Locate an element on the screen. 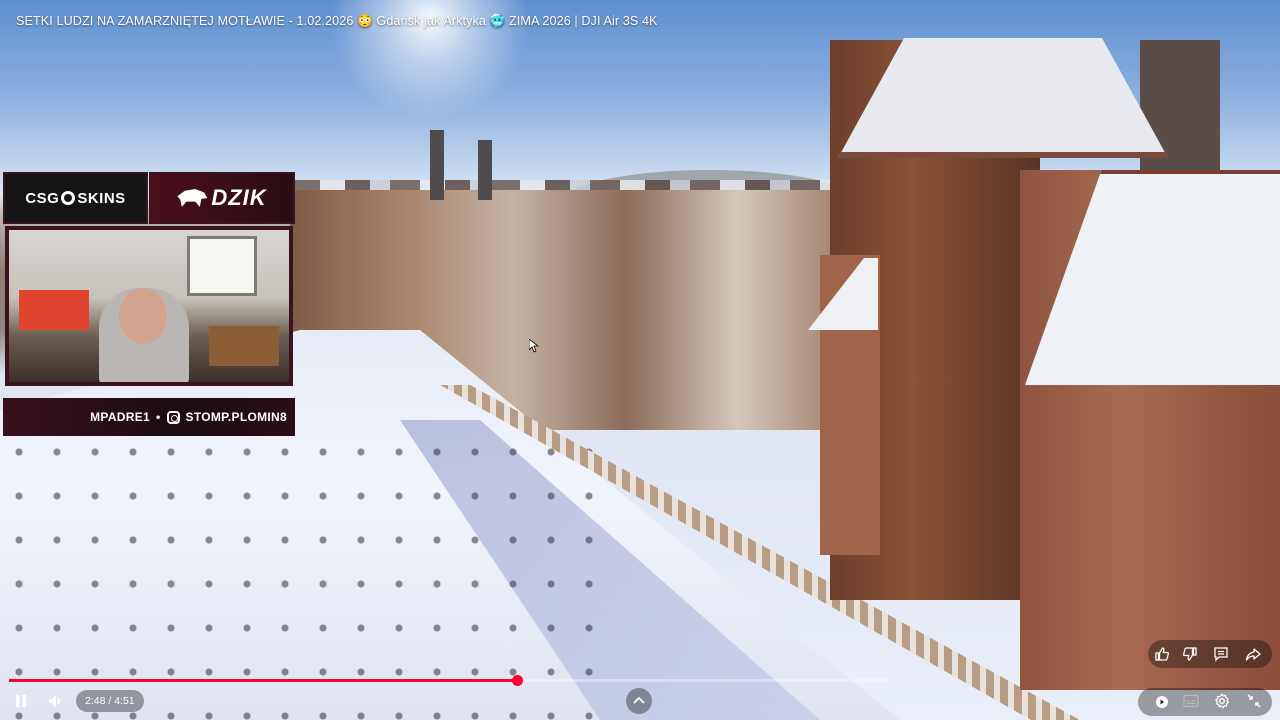 Image resolution: width=1280 pixels, height=720 pixels. settings-button is located at coordinates (1222, 701).